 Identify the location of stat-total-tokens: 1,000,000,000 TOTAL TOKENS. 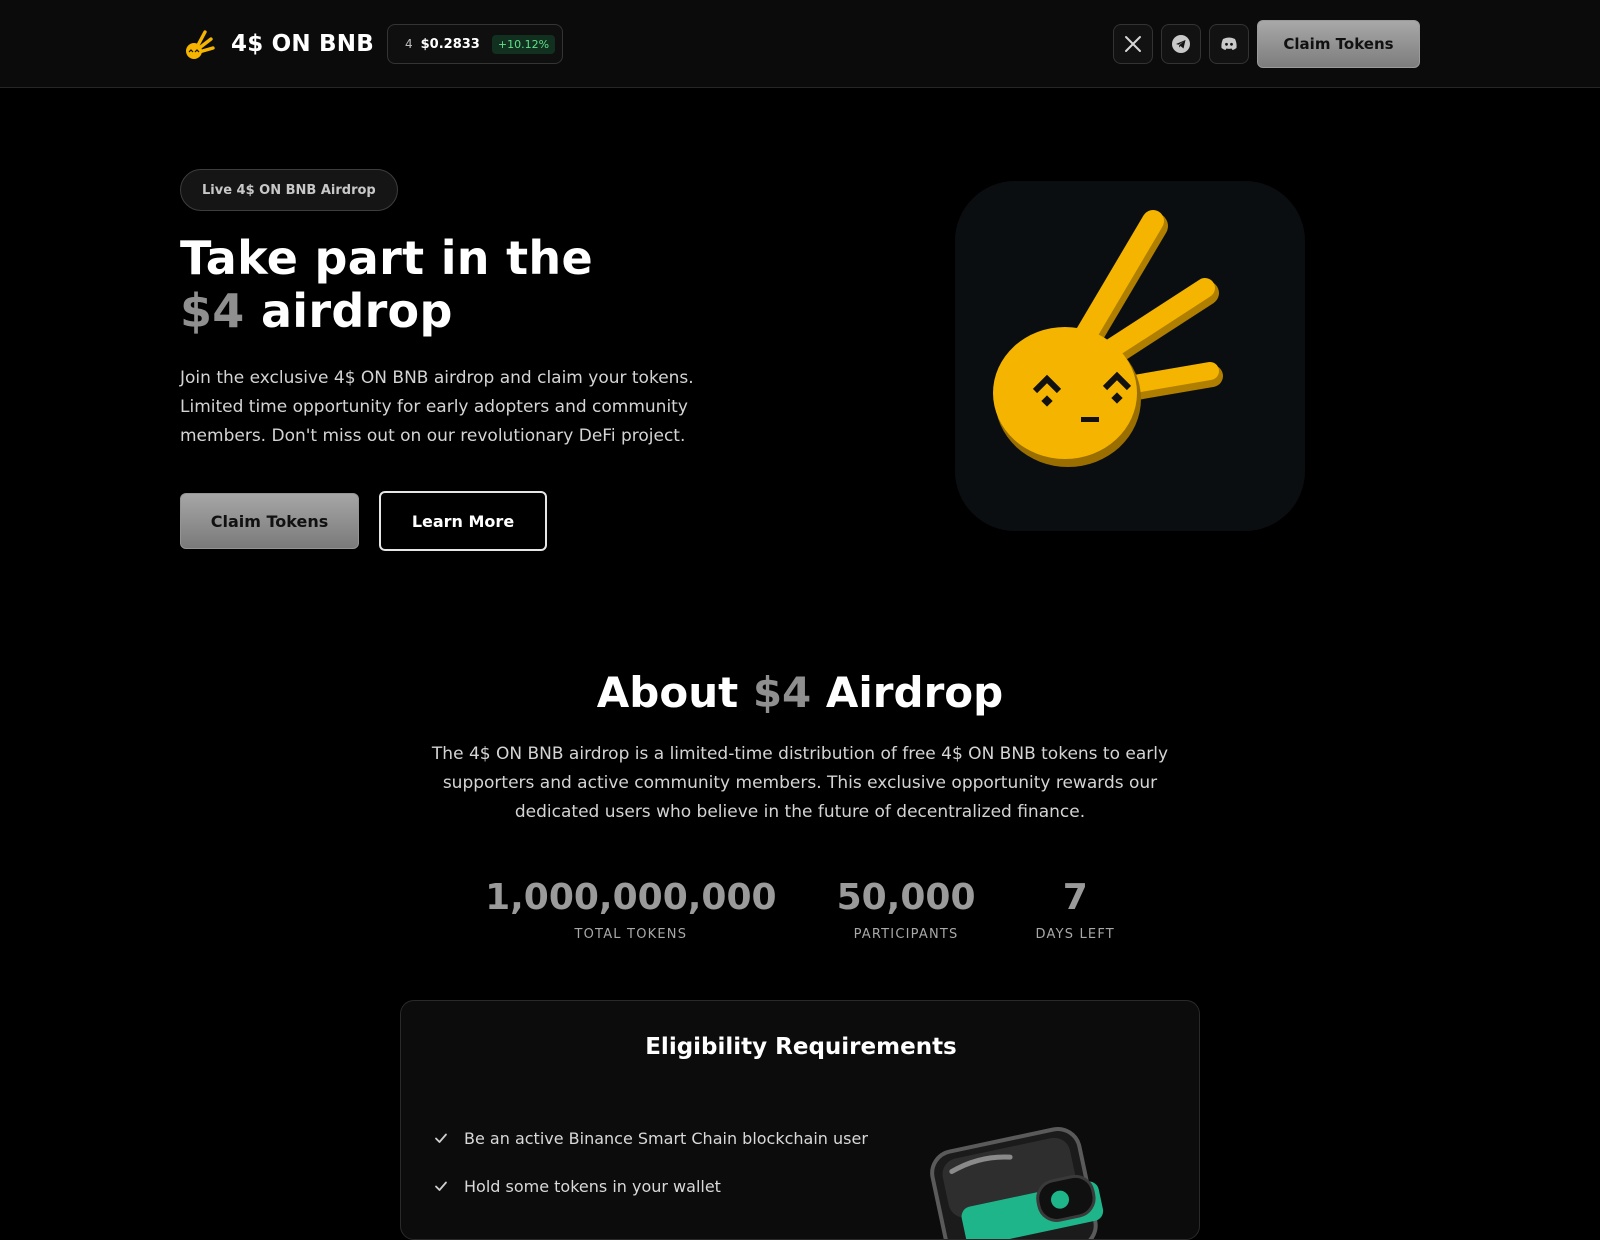
(631, 908).